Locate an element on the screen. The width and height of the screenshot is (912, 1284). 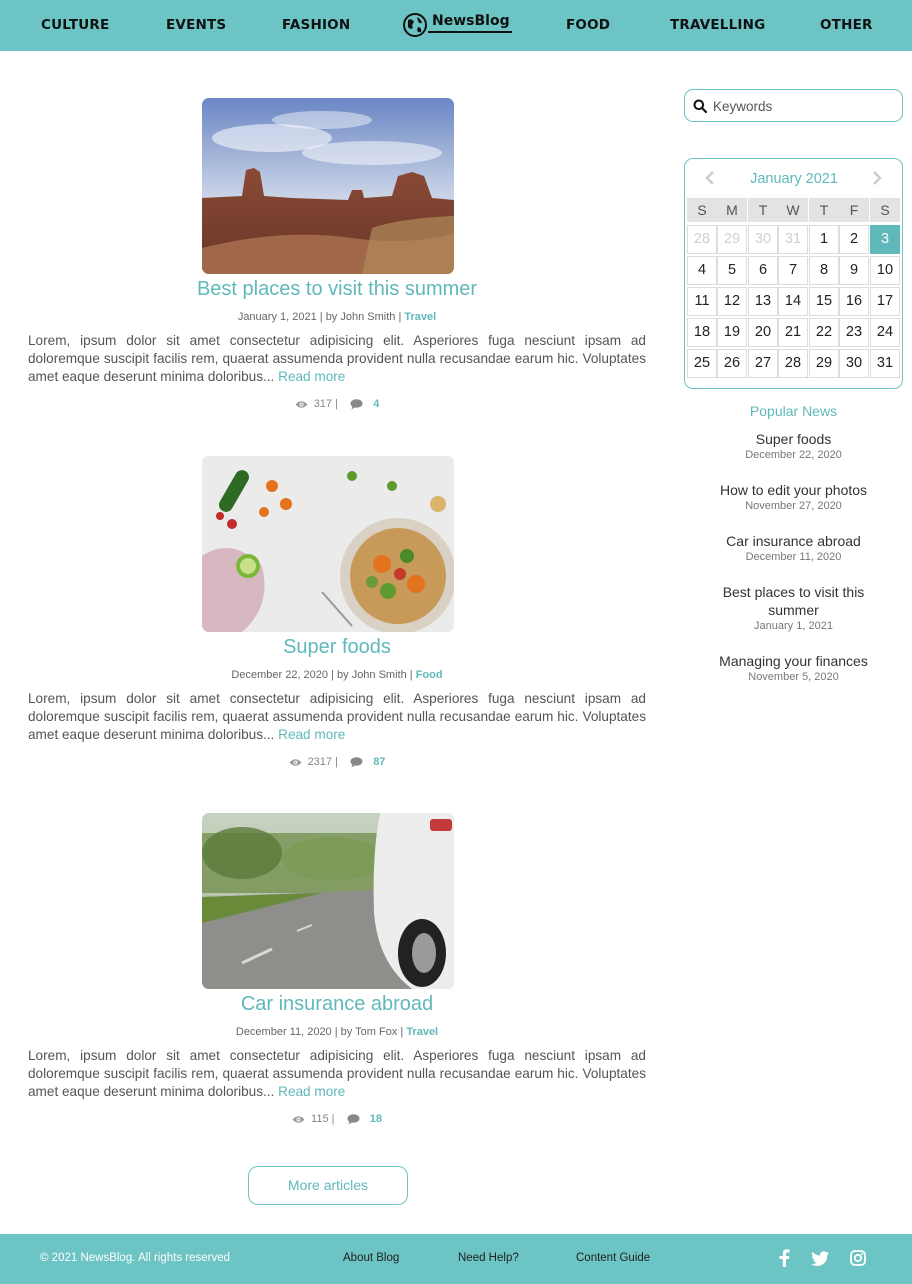
nav-item-culture: CULTURE is located at coordinates (75, 25).